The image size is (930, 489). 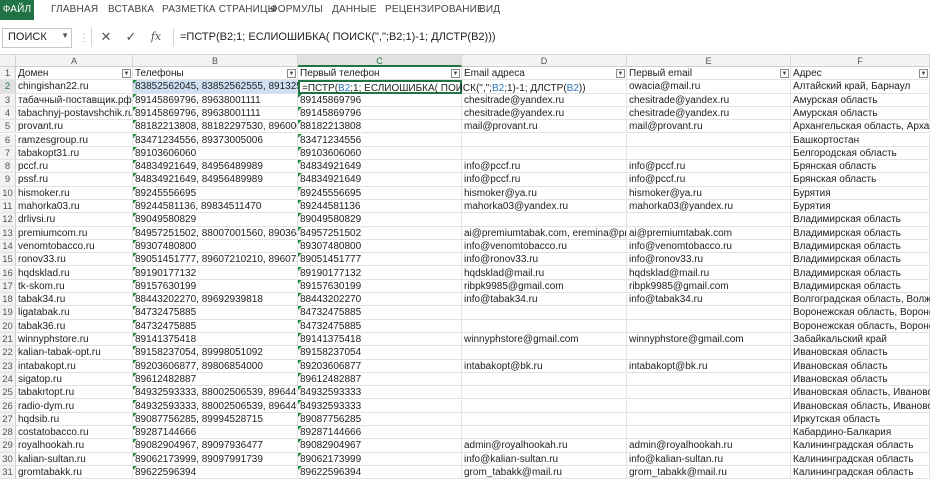 What do you see at coordinates (74, 313) in the screenshot?
I see `cell-a: ligatabak.ru` at bounding box center [74, 313].